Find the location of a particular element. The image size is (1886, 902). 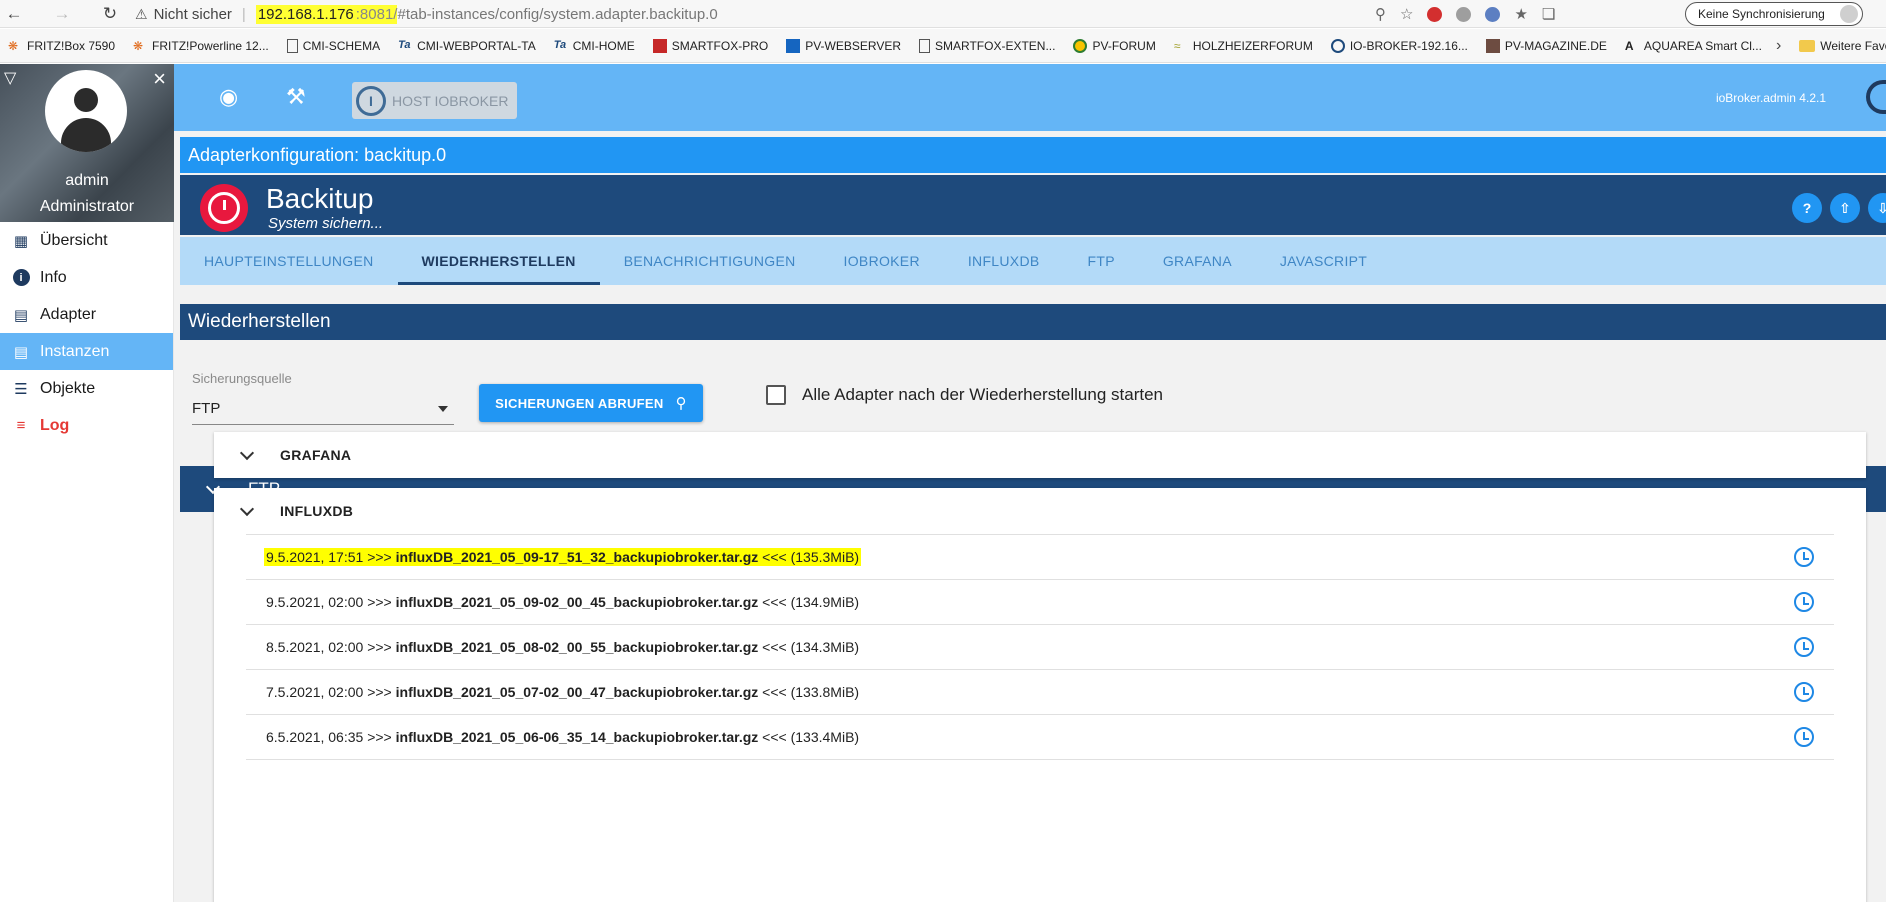

bookmark-item: PV-FORUM is located at coordinates (1114, 45).